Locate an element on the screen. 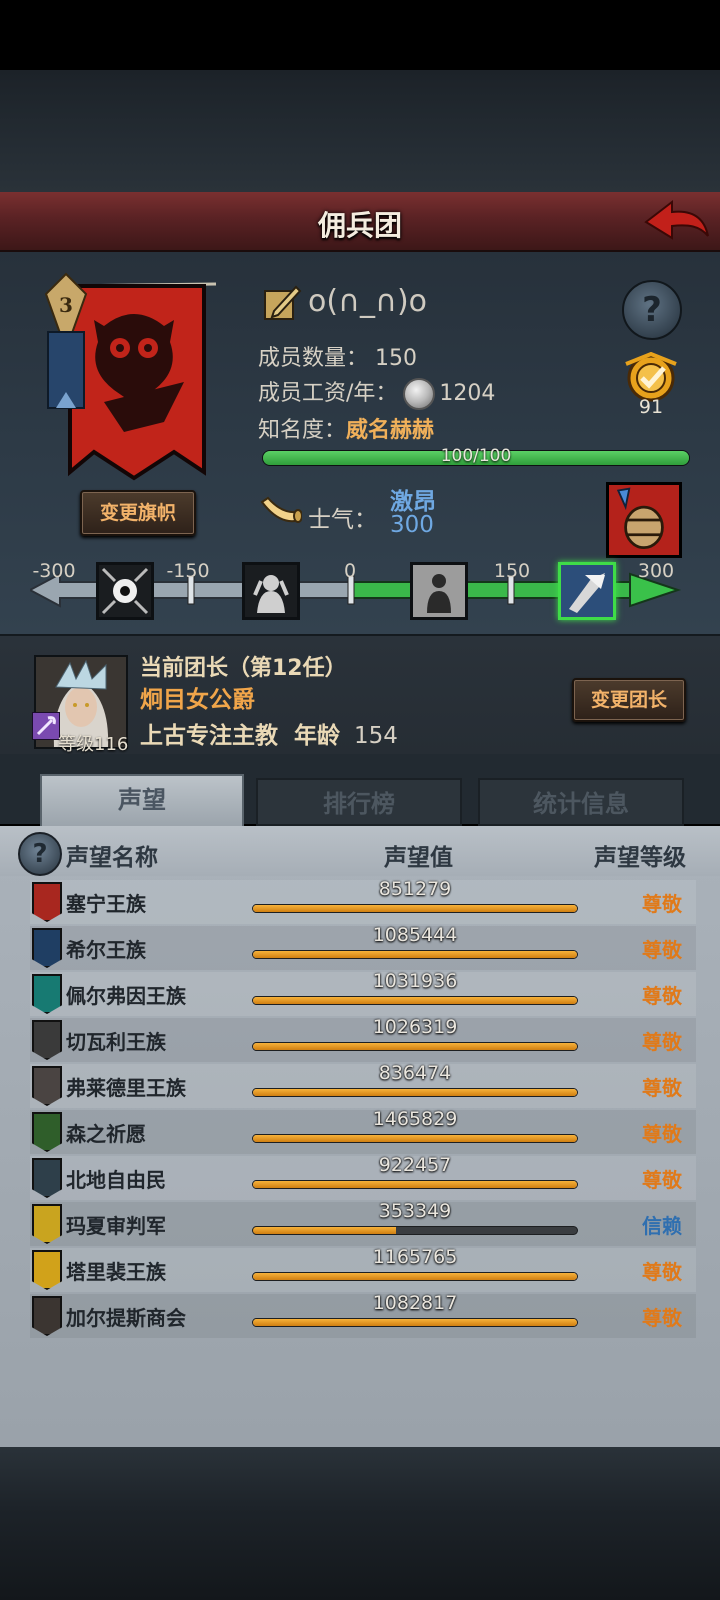  col-header-value: 声望值 is located at coordinates (418, 858).